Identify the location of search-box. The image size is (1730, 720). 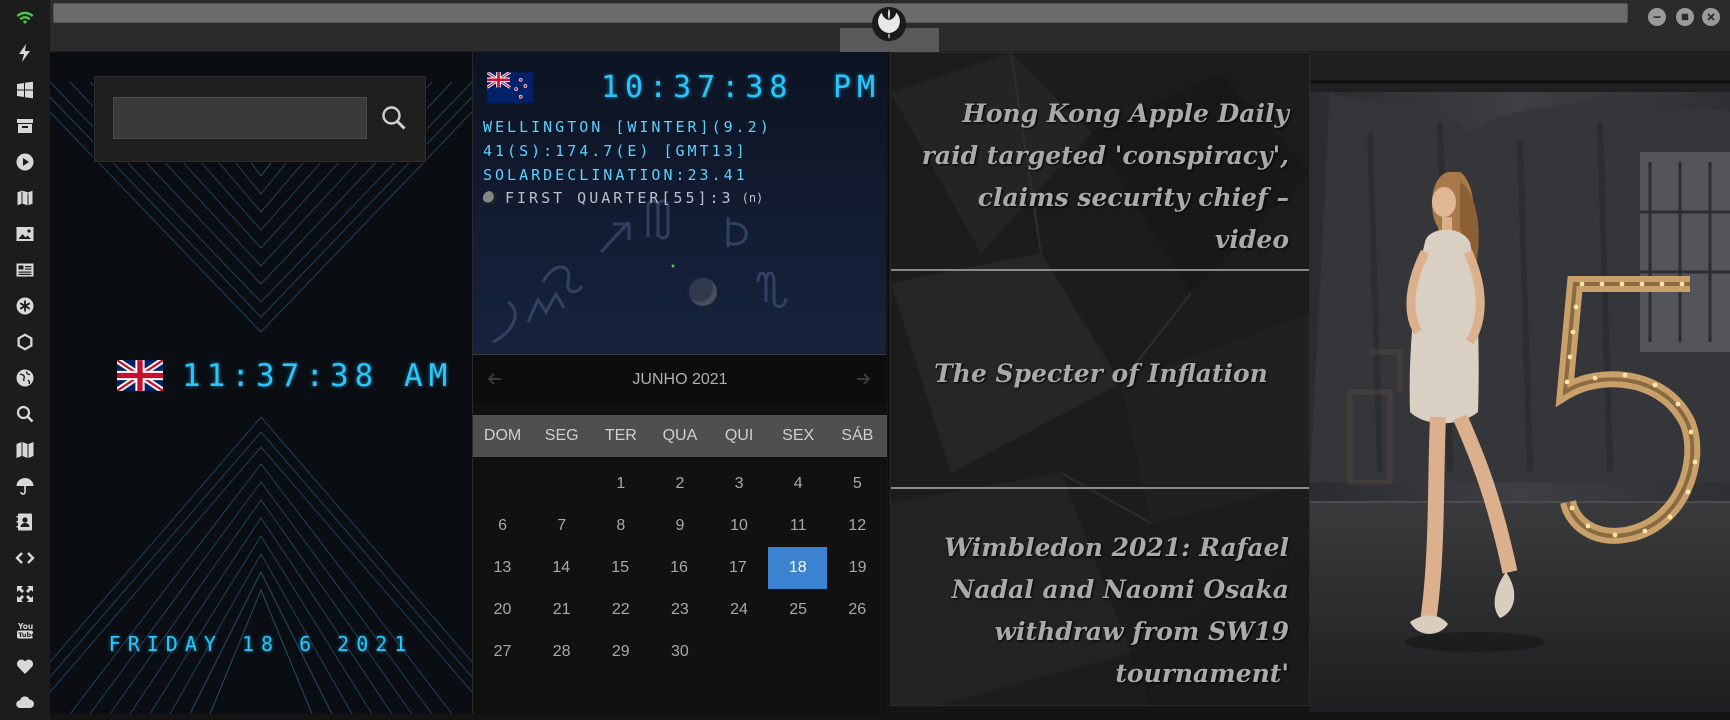
(260, 119).